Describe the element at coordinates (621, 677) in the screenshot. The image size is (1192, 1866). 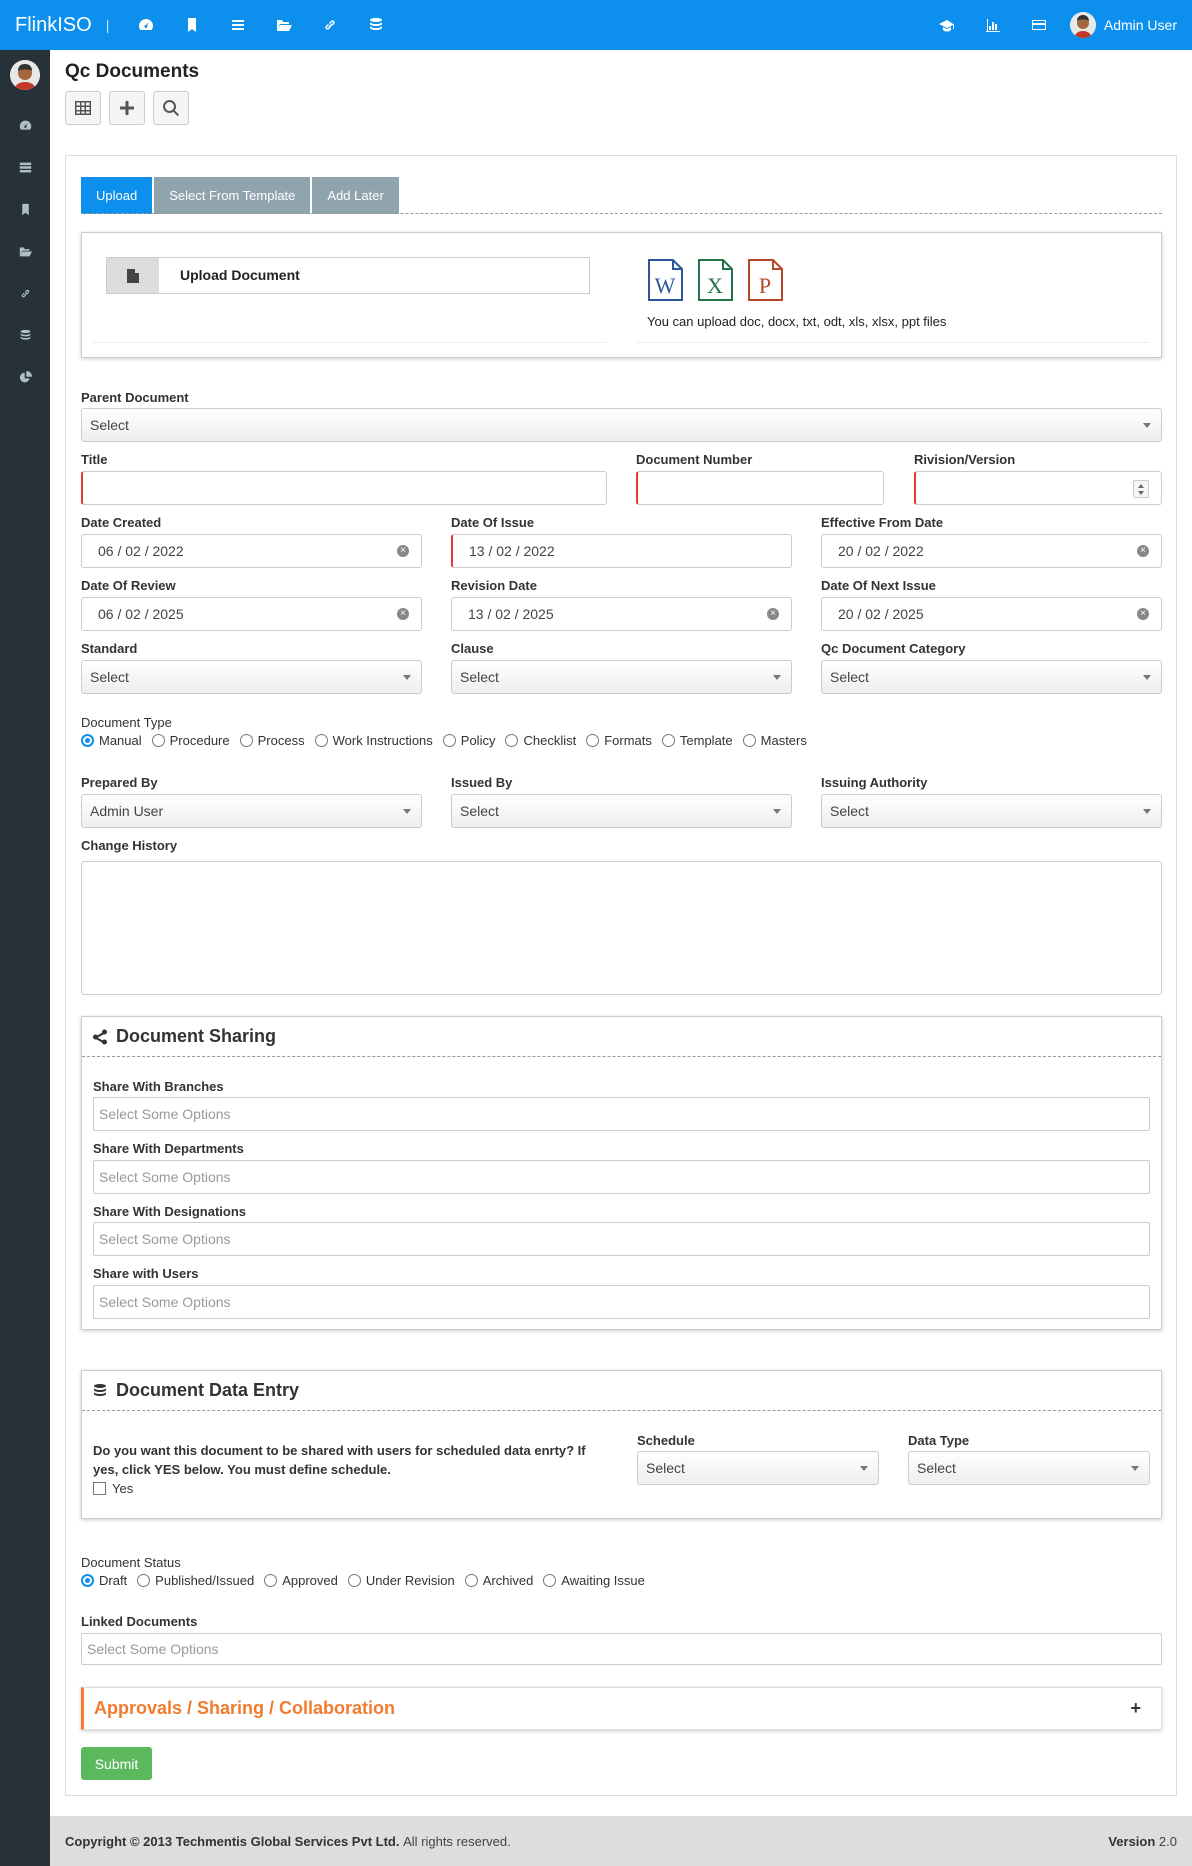
I see `clause-select: Select` at that location.